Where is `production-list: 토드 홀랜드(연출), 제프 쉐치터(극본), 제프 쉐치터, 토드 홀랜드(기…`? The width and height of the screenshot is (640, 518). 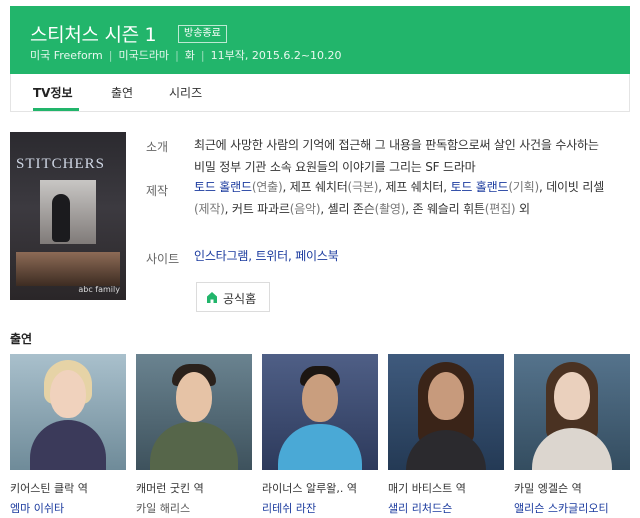
production-list: 토드 홀랜드(연출), 제프 쉐치터(극본), 제프 쉐치터, 토드 홀랜드(기… is located at coordinates (399, 198).